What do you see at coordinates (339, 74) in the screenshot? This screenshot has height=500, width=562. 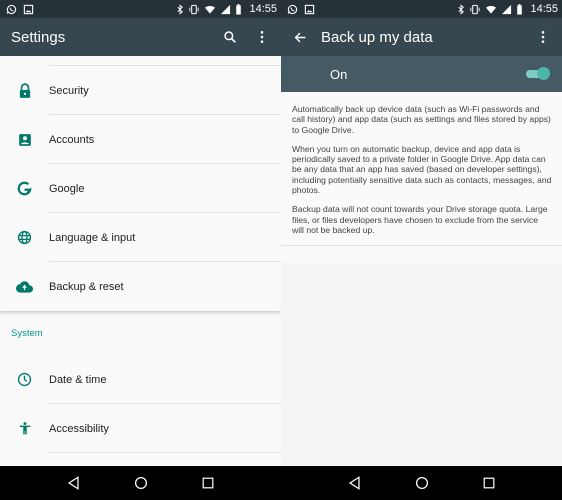 I see `toggle-label: On` at bounding box center [339, 74].